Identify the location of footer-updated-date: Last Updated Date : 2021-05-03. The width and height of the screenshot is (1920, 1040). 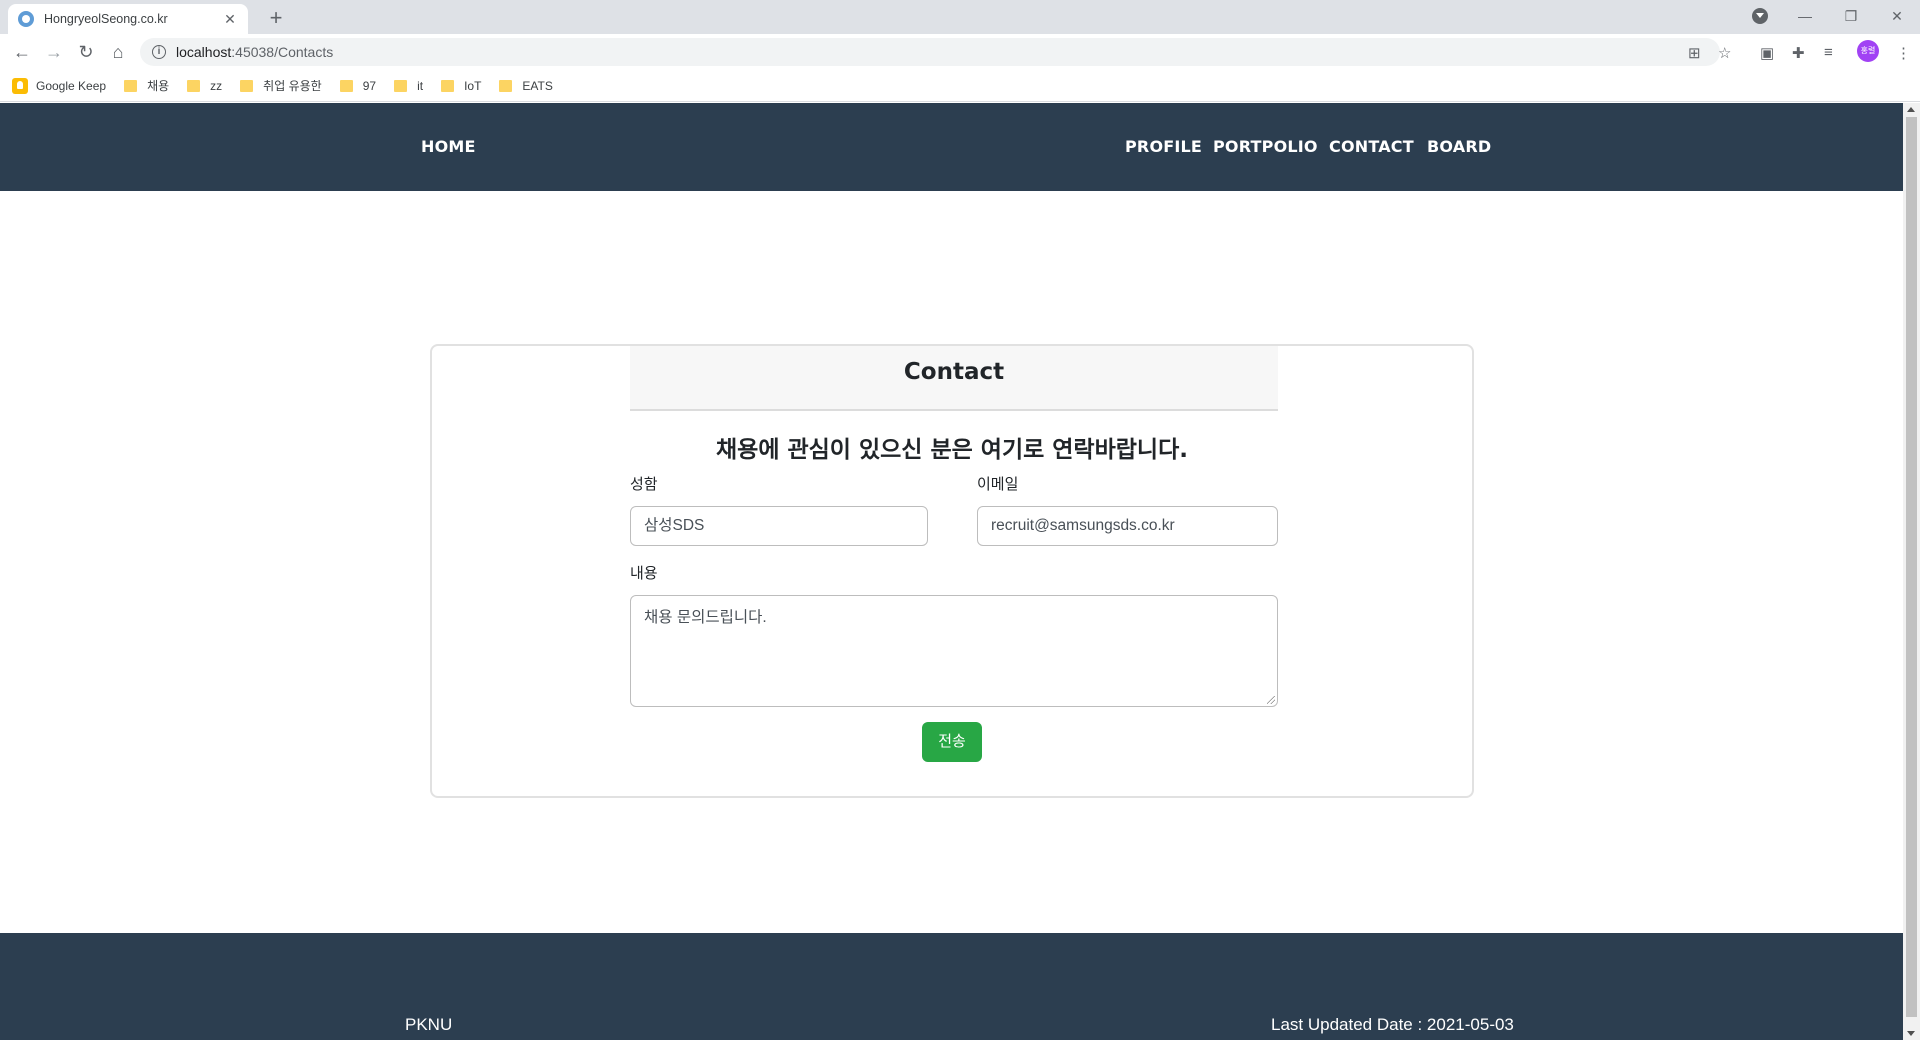
(1392, 1024).